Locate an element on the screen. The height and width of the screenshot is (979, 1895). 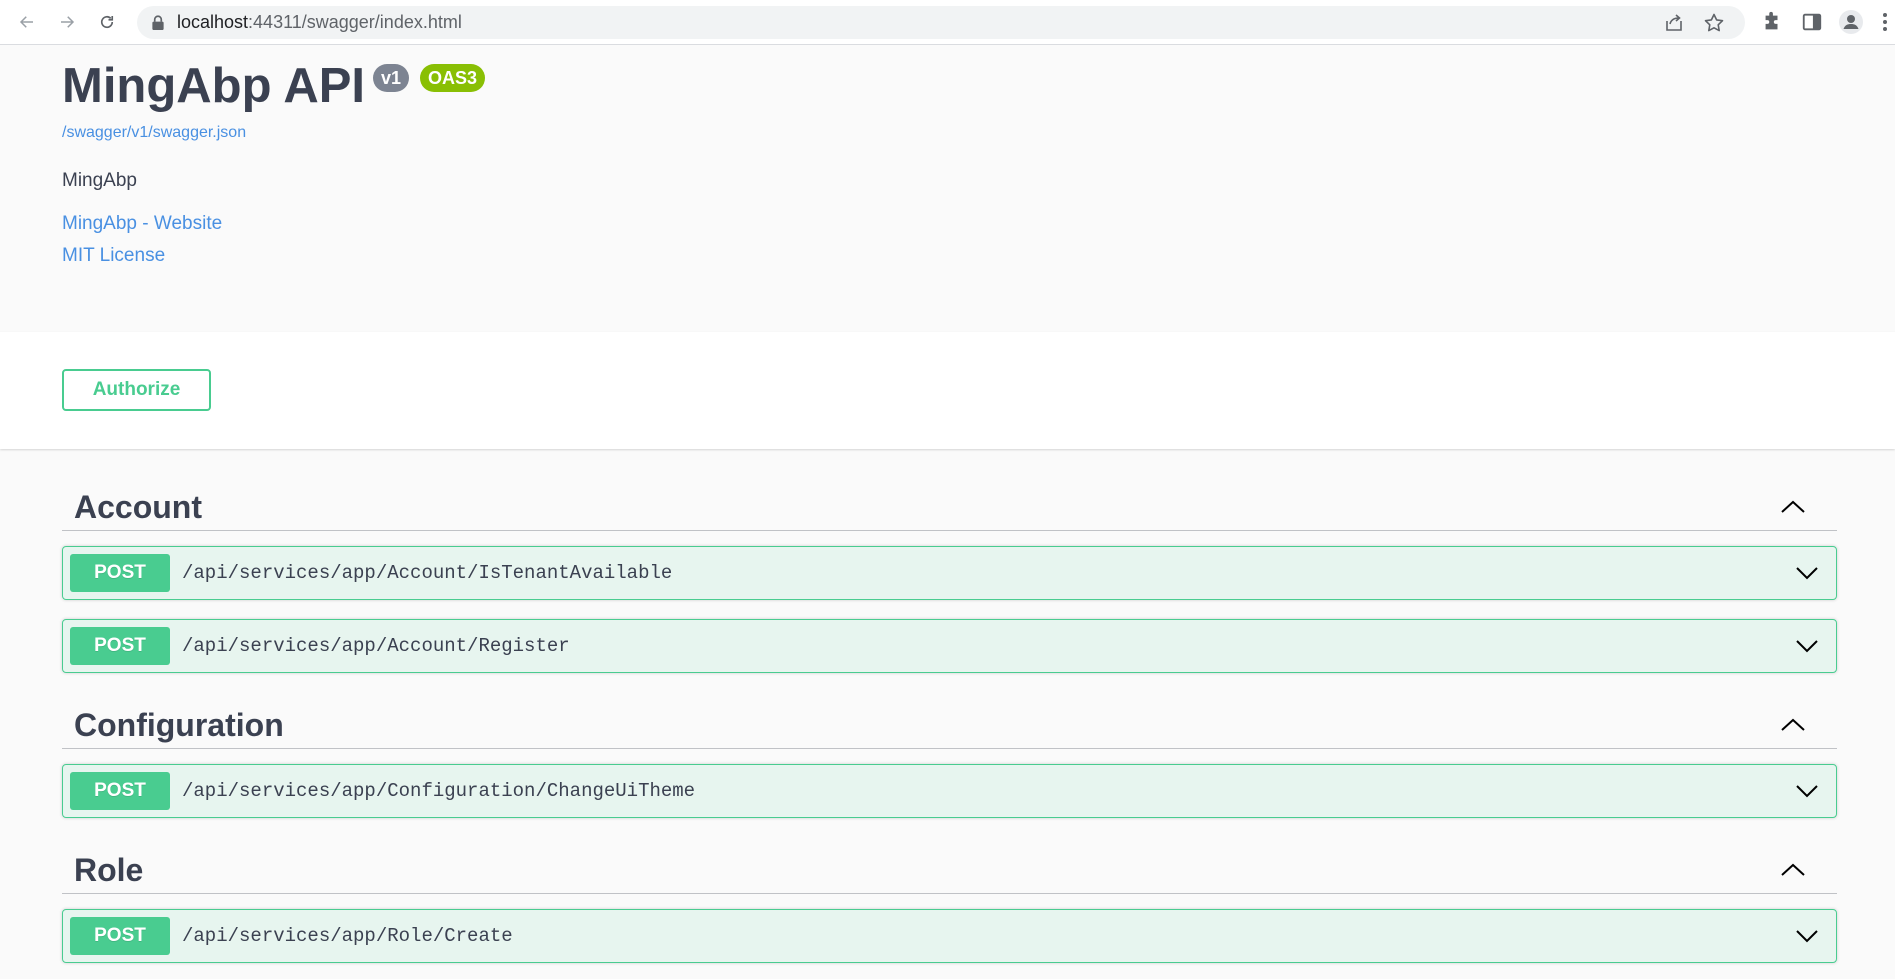
url-text: localhost:44311/swagger/index.html is located at coordinates (319, 22).